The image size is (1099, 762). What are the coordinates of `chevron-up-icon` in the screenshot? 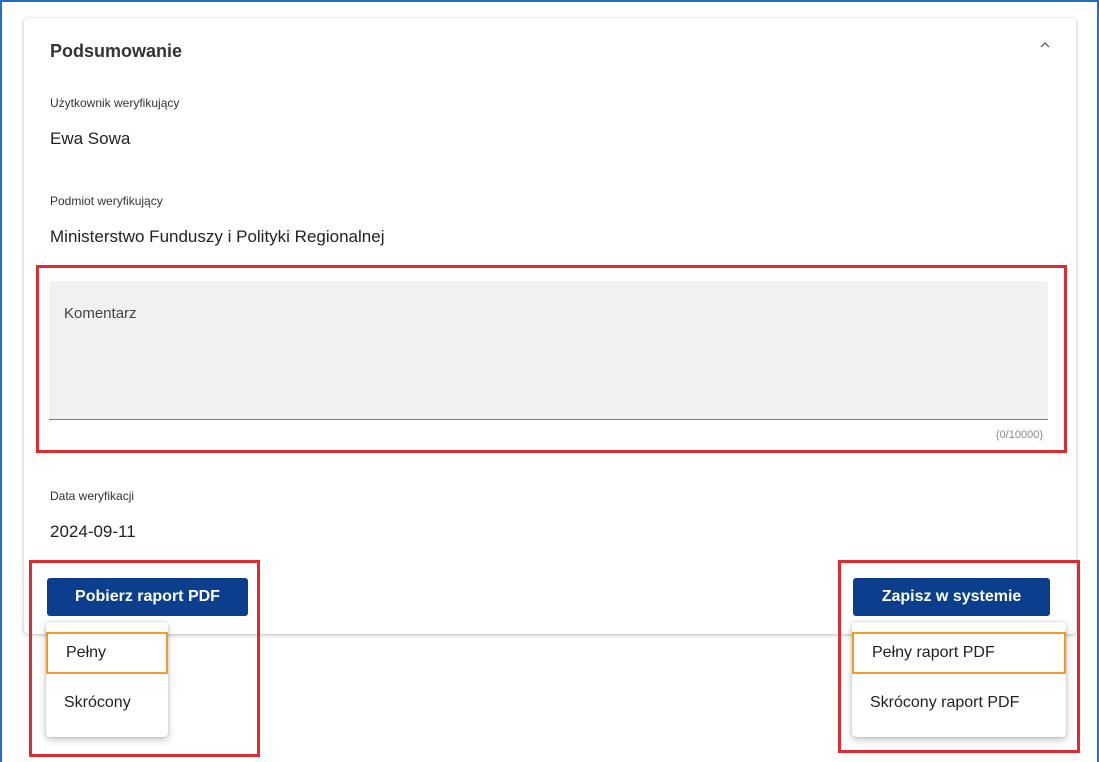 It's located at (1045, 45).